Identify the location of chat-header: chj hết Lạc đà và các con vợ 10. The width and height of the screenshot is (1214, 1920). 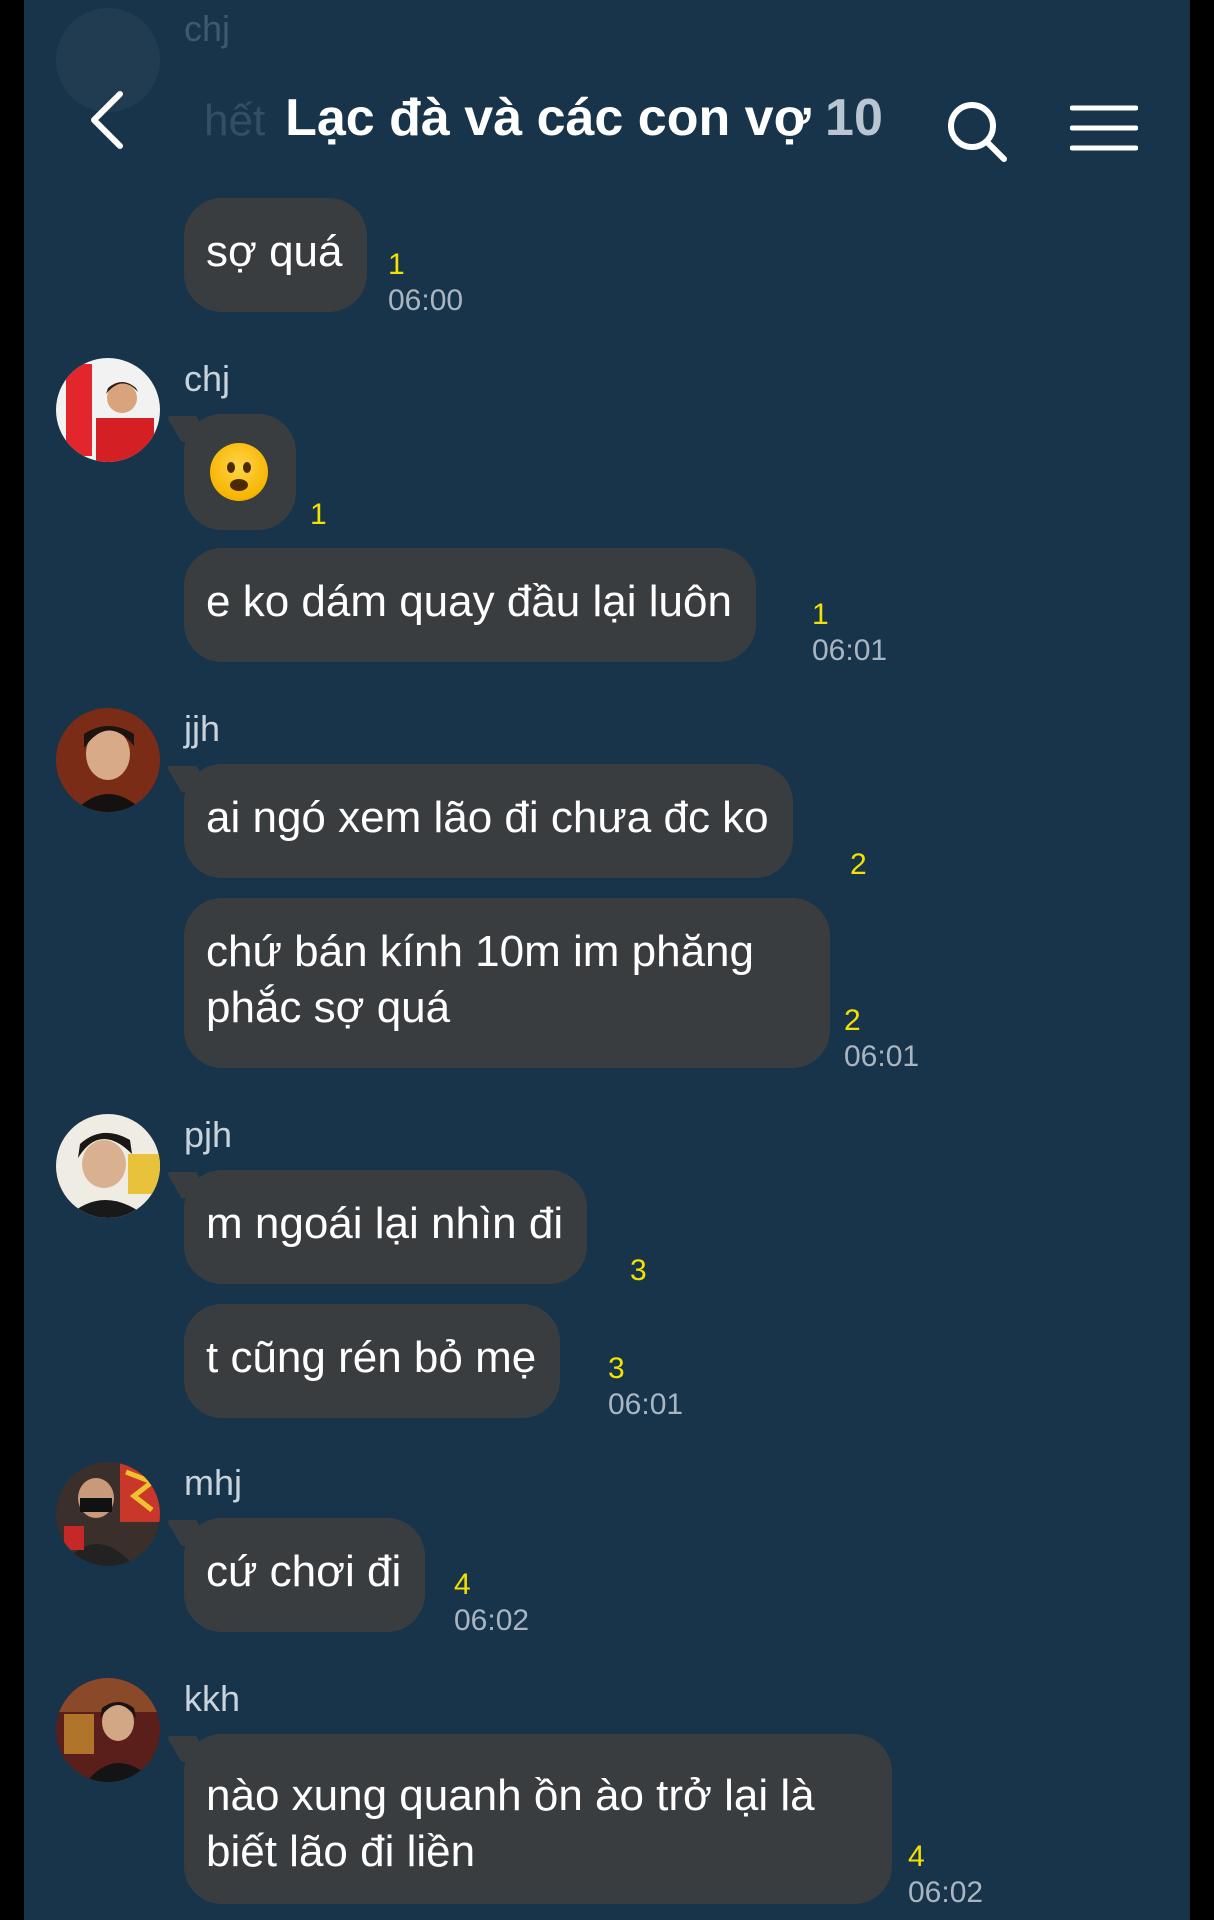
(607, 90).